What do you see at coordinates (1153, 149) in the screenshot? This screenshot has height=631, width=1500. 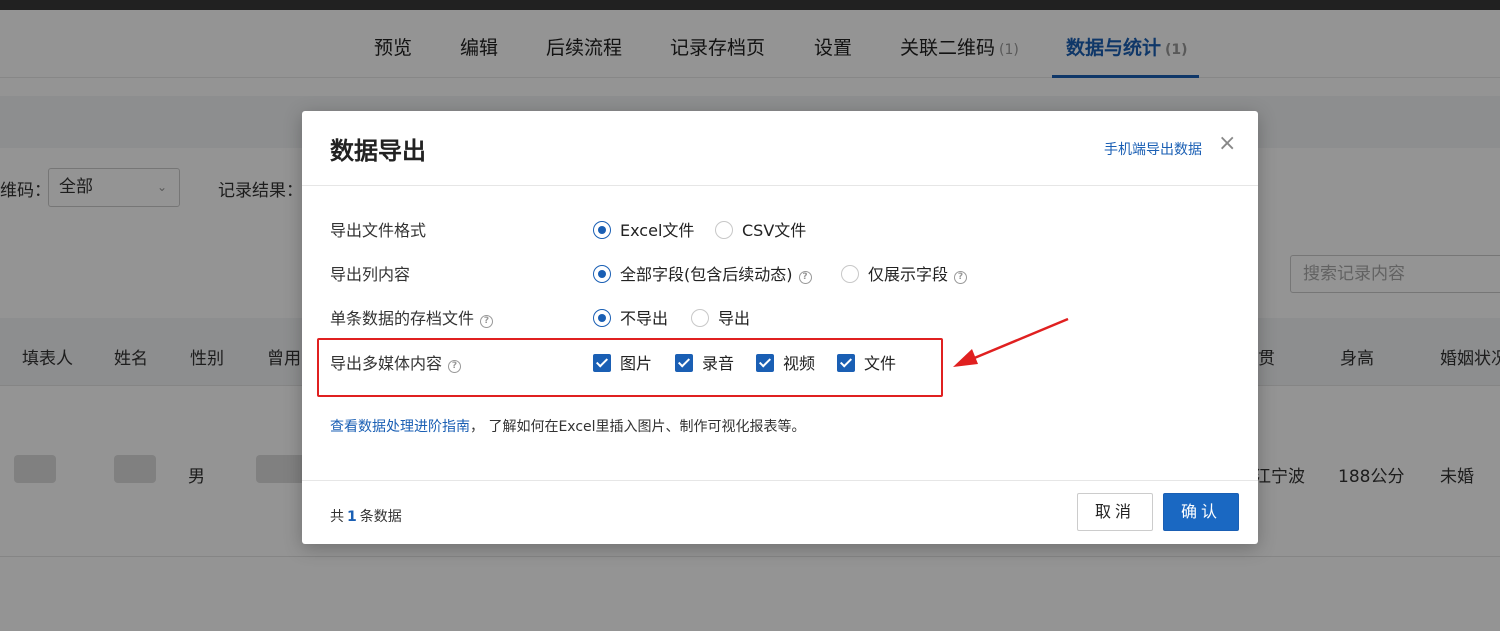 I see `mobile-export-link: 手机端导出数据` at bounding box center [1153, 149].